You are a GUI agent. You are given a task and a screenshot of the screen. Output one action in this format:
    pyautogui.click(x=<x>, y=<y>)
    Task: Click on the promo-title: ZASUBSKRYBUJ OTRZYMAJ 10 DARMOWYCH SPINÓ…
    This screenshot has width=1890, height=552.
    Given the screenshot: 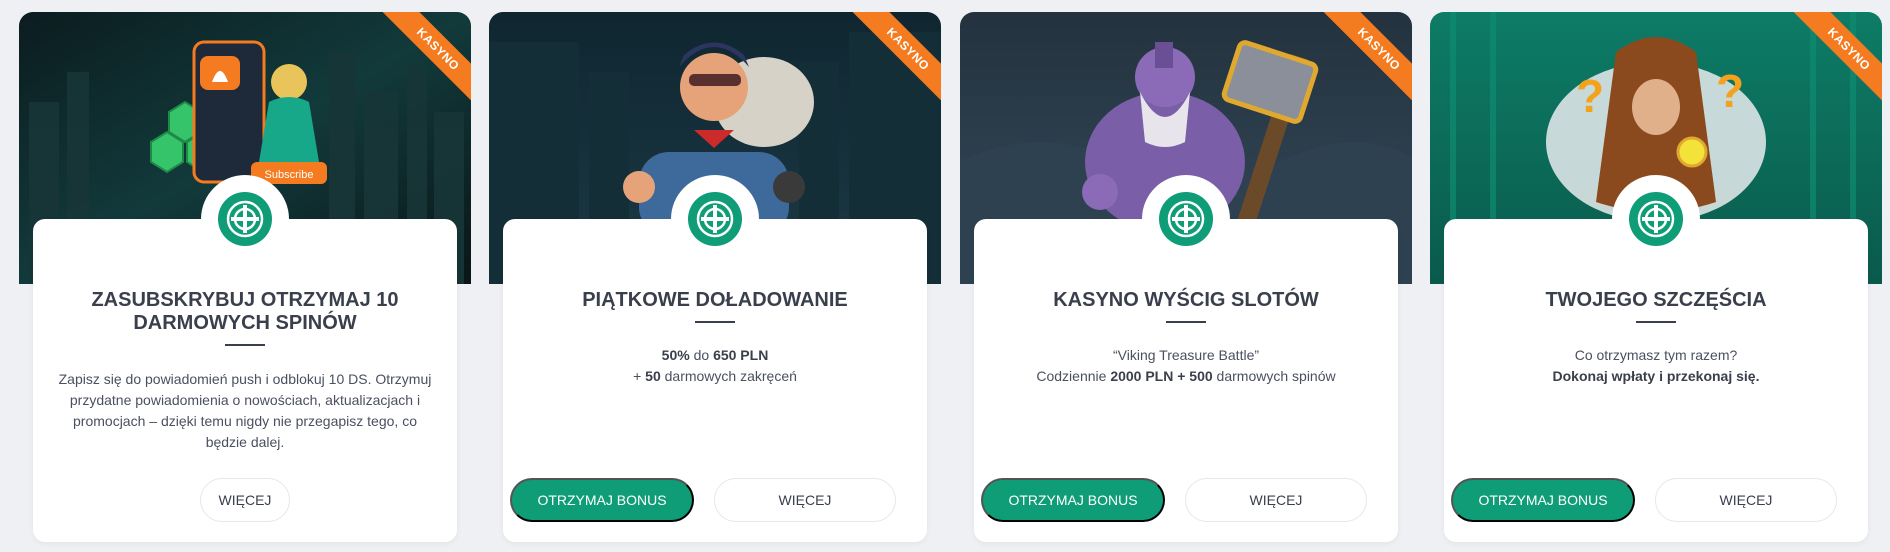 What is the action you would take?
    pyautogui.click(x=245, y=311)
    